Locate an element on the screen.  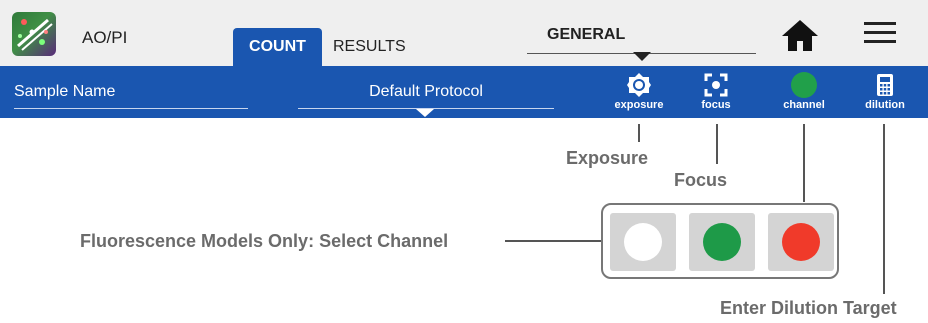
channel-callout: Fluorescence Models Only: Select Channel is located at coordinates (264, 241).